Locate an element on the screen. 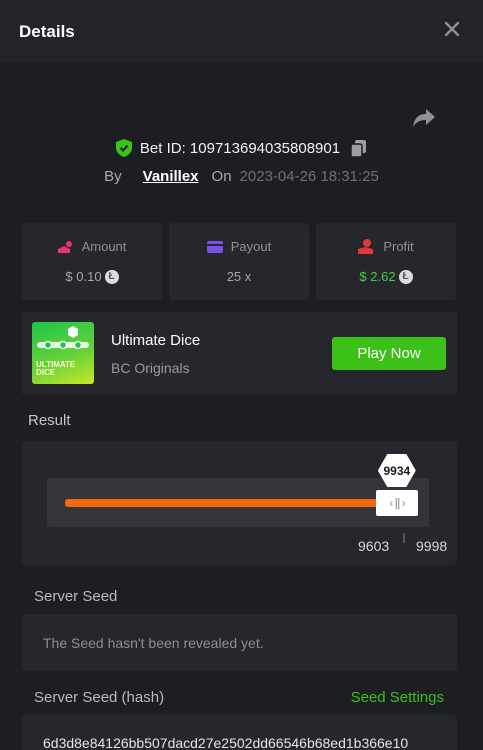 This screenshot has height=750, width=483. by-label: By is located at coordinates (113, 176).